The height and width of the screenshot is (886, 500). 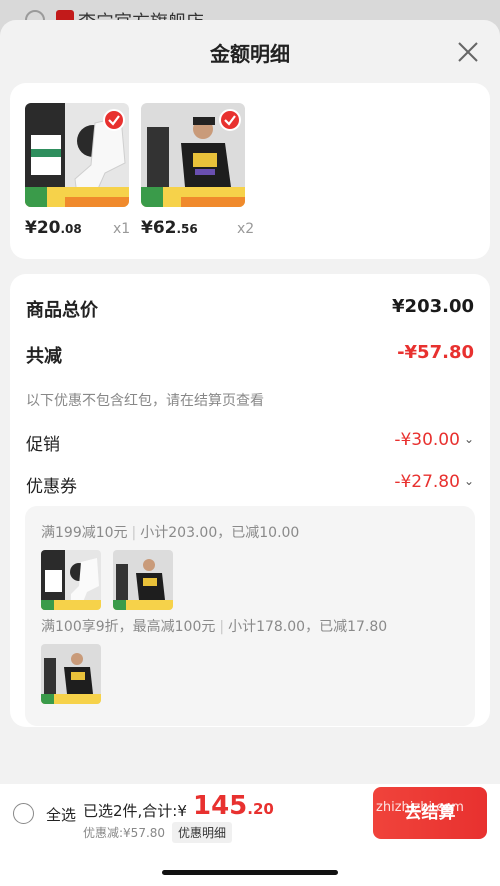 I want to click on order-total: 145.20, so click(x=233, y=806).